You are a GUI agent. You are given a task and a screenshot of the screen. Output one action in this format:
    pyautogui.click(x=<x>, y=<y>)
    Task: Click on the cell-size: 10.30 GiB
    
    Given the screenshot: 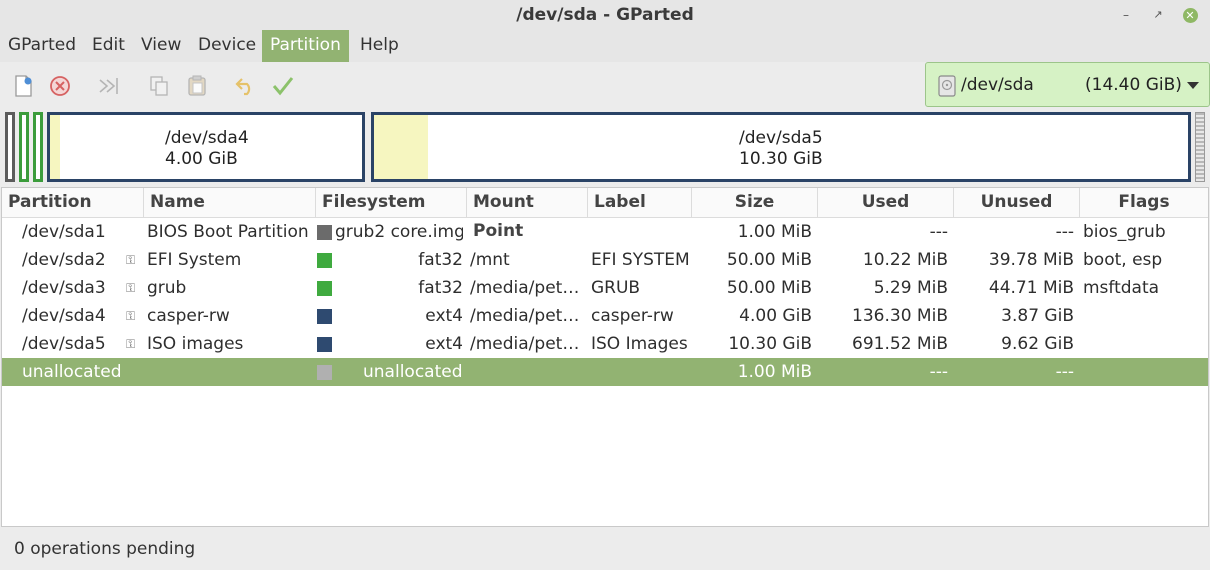 What is the action you would take?
    pyautogui.click(x=770, y=344)
    